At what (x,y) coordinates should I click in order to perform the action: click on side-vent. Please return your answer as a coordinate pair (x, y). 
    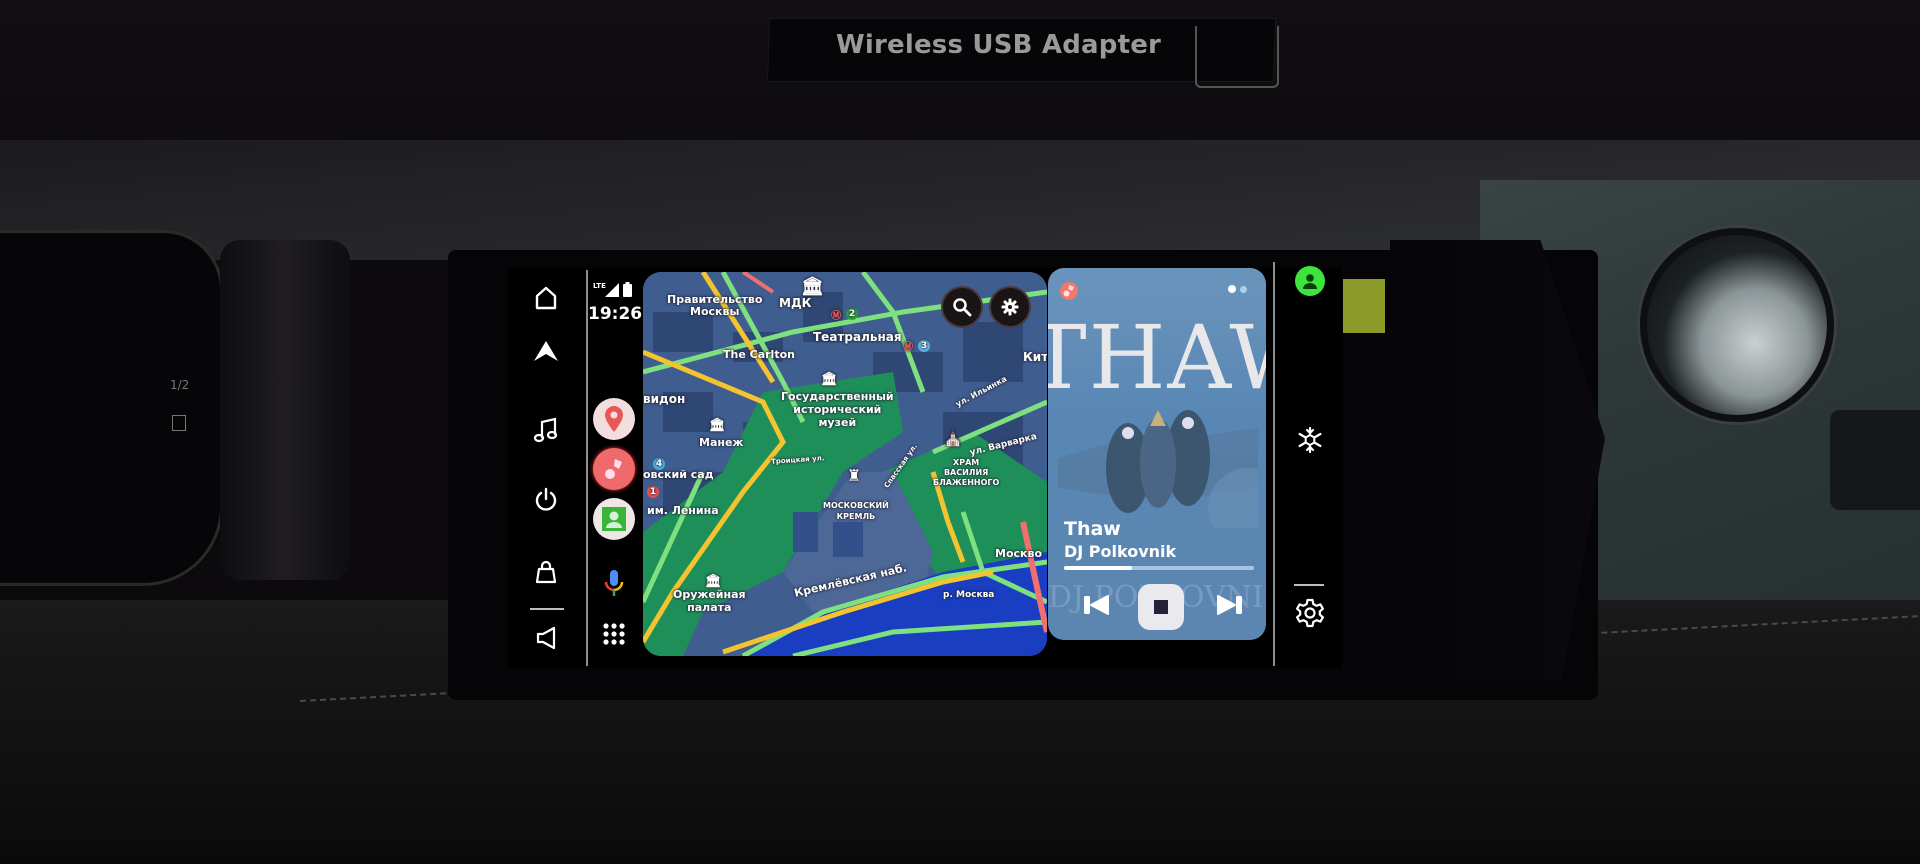
    Looking at the image, I should click on (1875, 460).